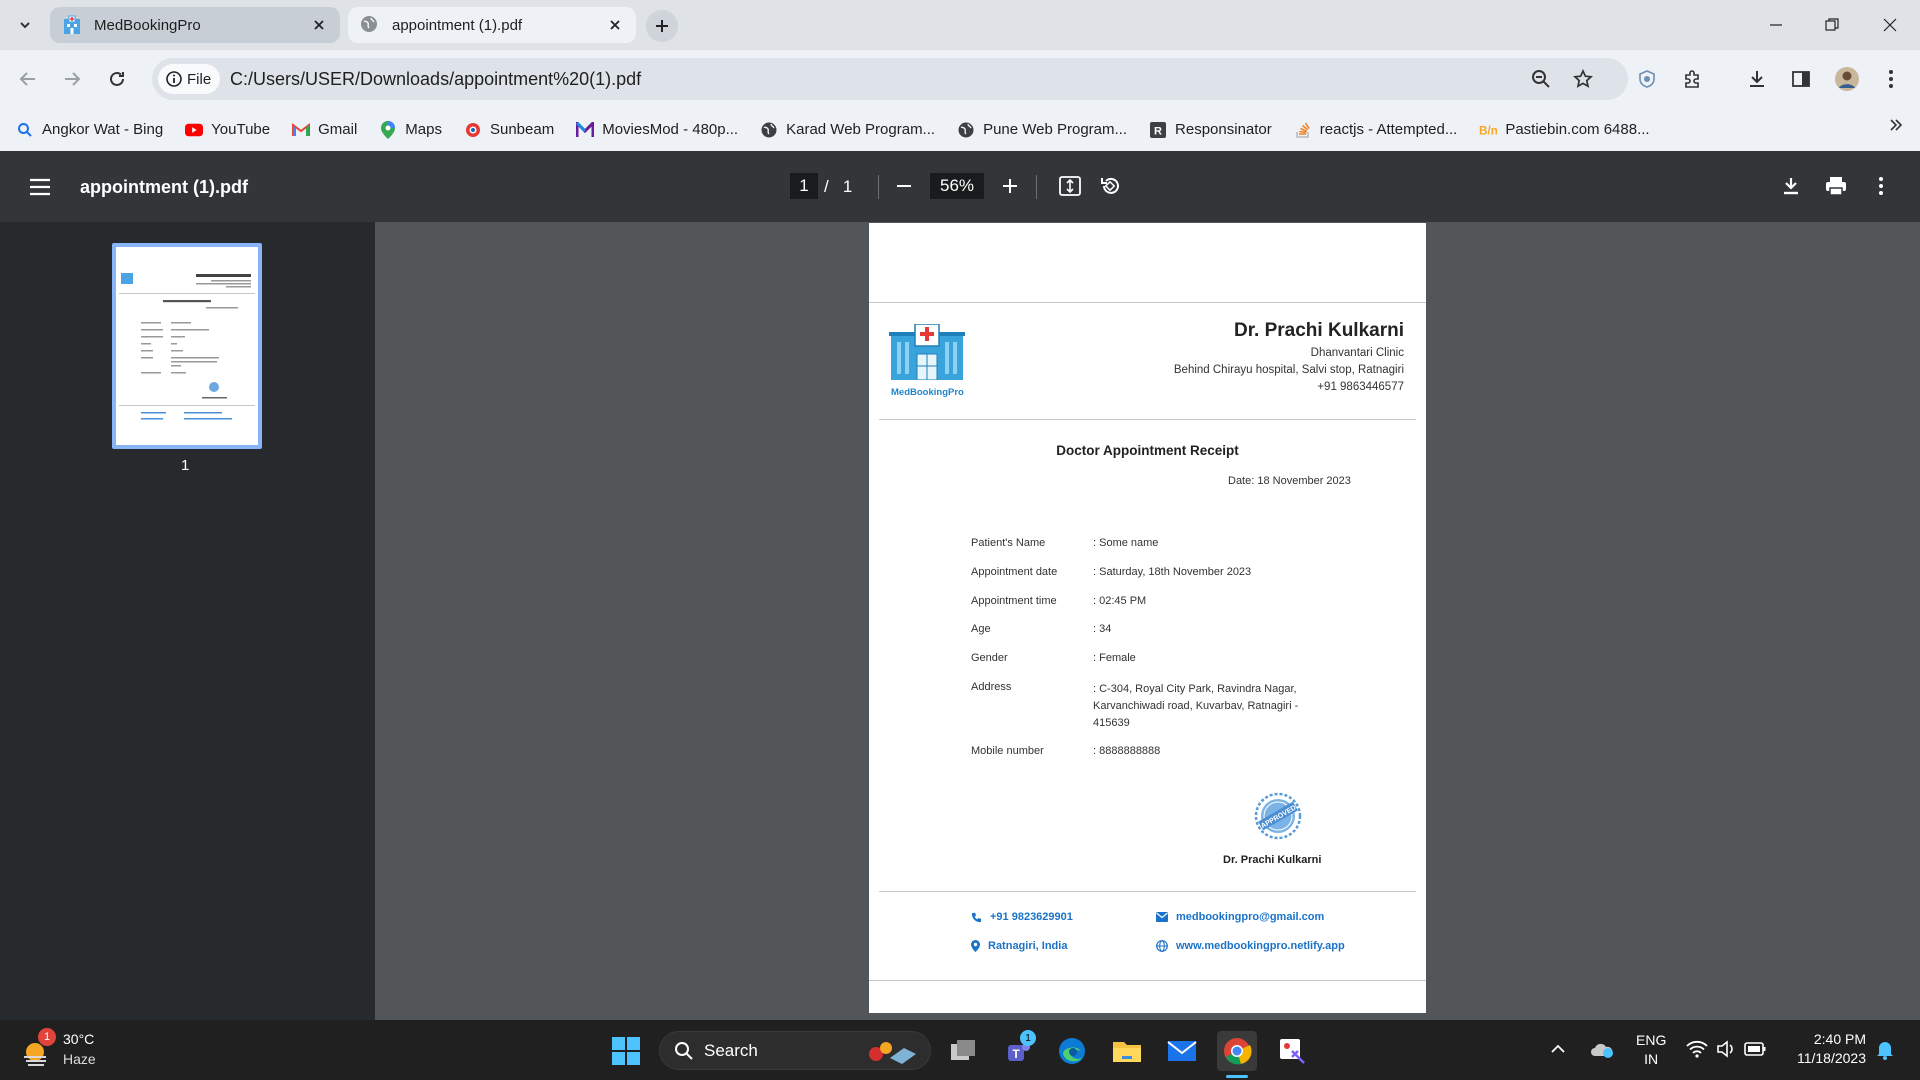  Describe the element at coordinates (662, 26) in the screenshot. I see `new-tab-button` at that location.